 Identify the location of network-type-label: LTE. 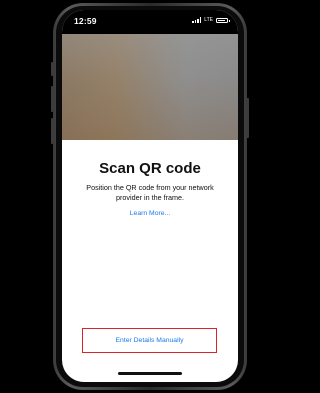
(208, 20).